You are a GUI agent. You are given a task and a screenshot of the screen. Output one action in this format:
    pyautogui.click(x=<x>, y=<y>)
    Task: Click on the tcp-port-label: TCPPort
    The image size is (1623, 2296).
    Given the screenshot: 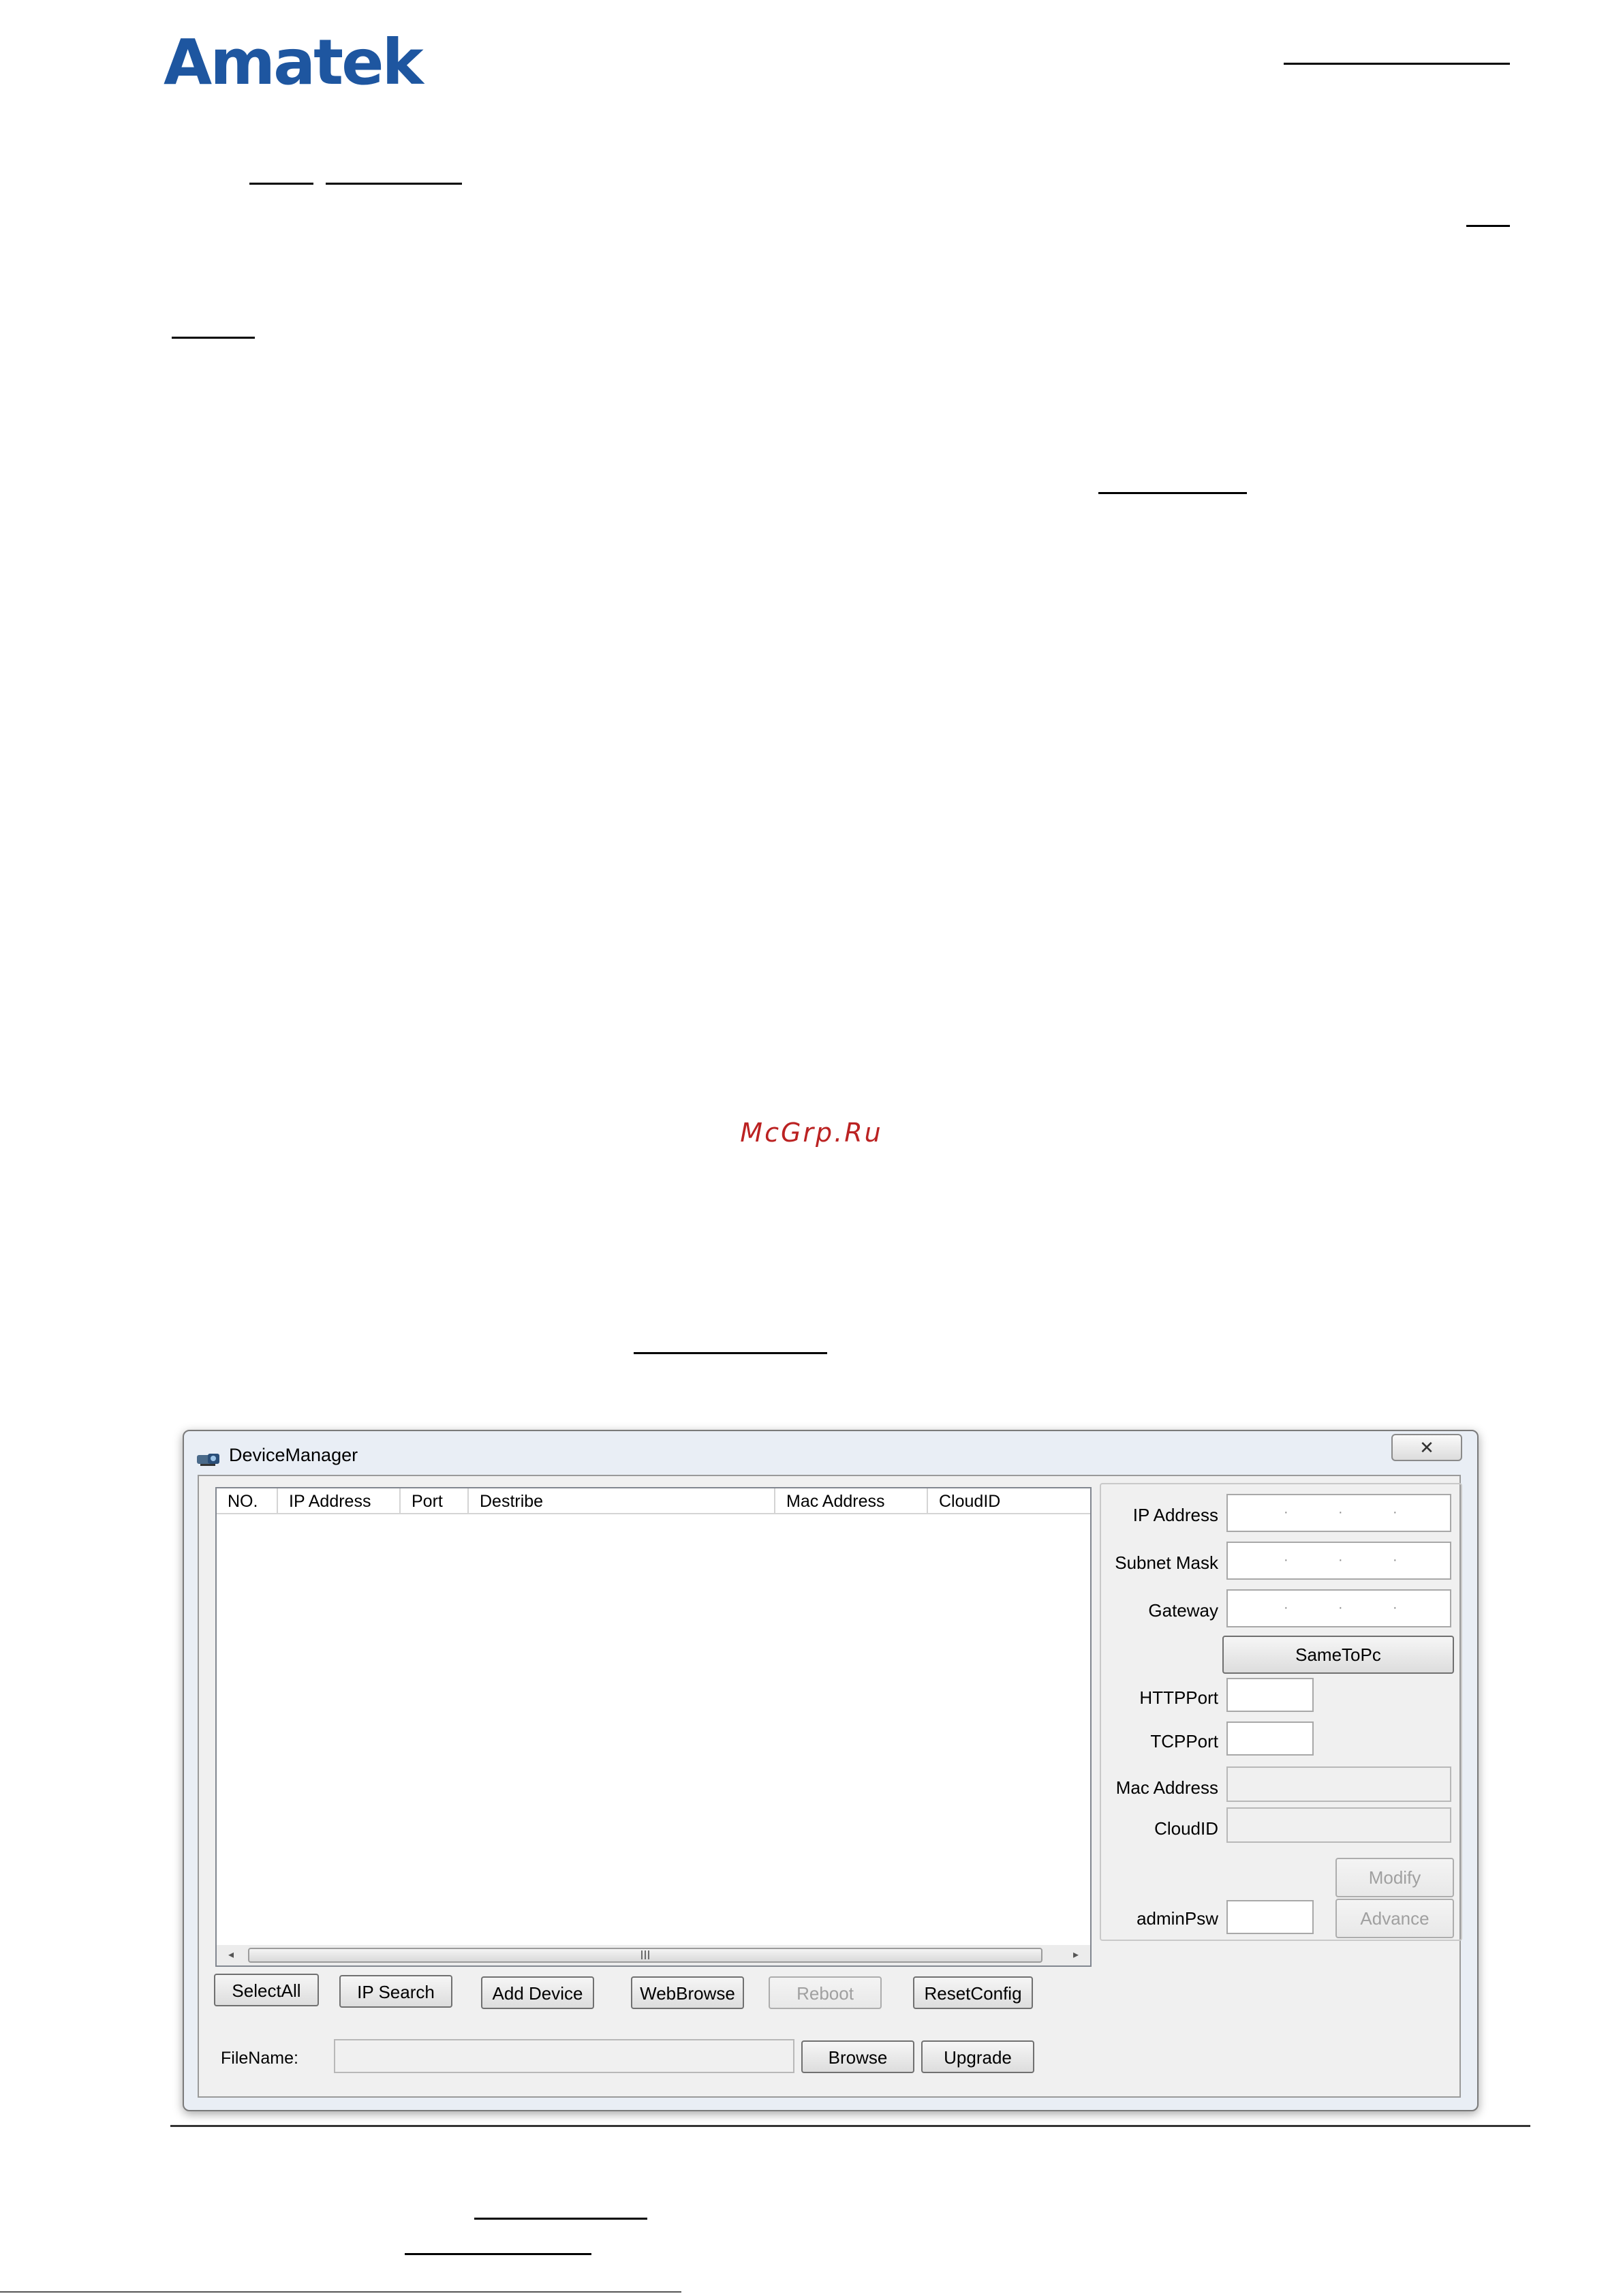 What is the action you would take?
    pyautogui.click(x=1184, y=1741)
    